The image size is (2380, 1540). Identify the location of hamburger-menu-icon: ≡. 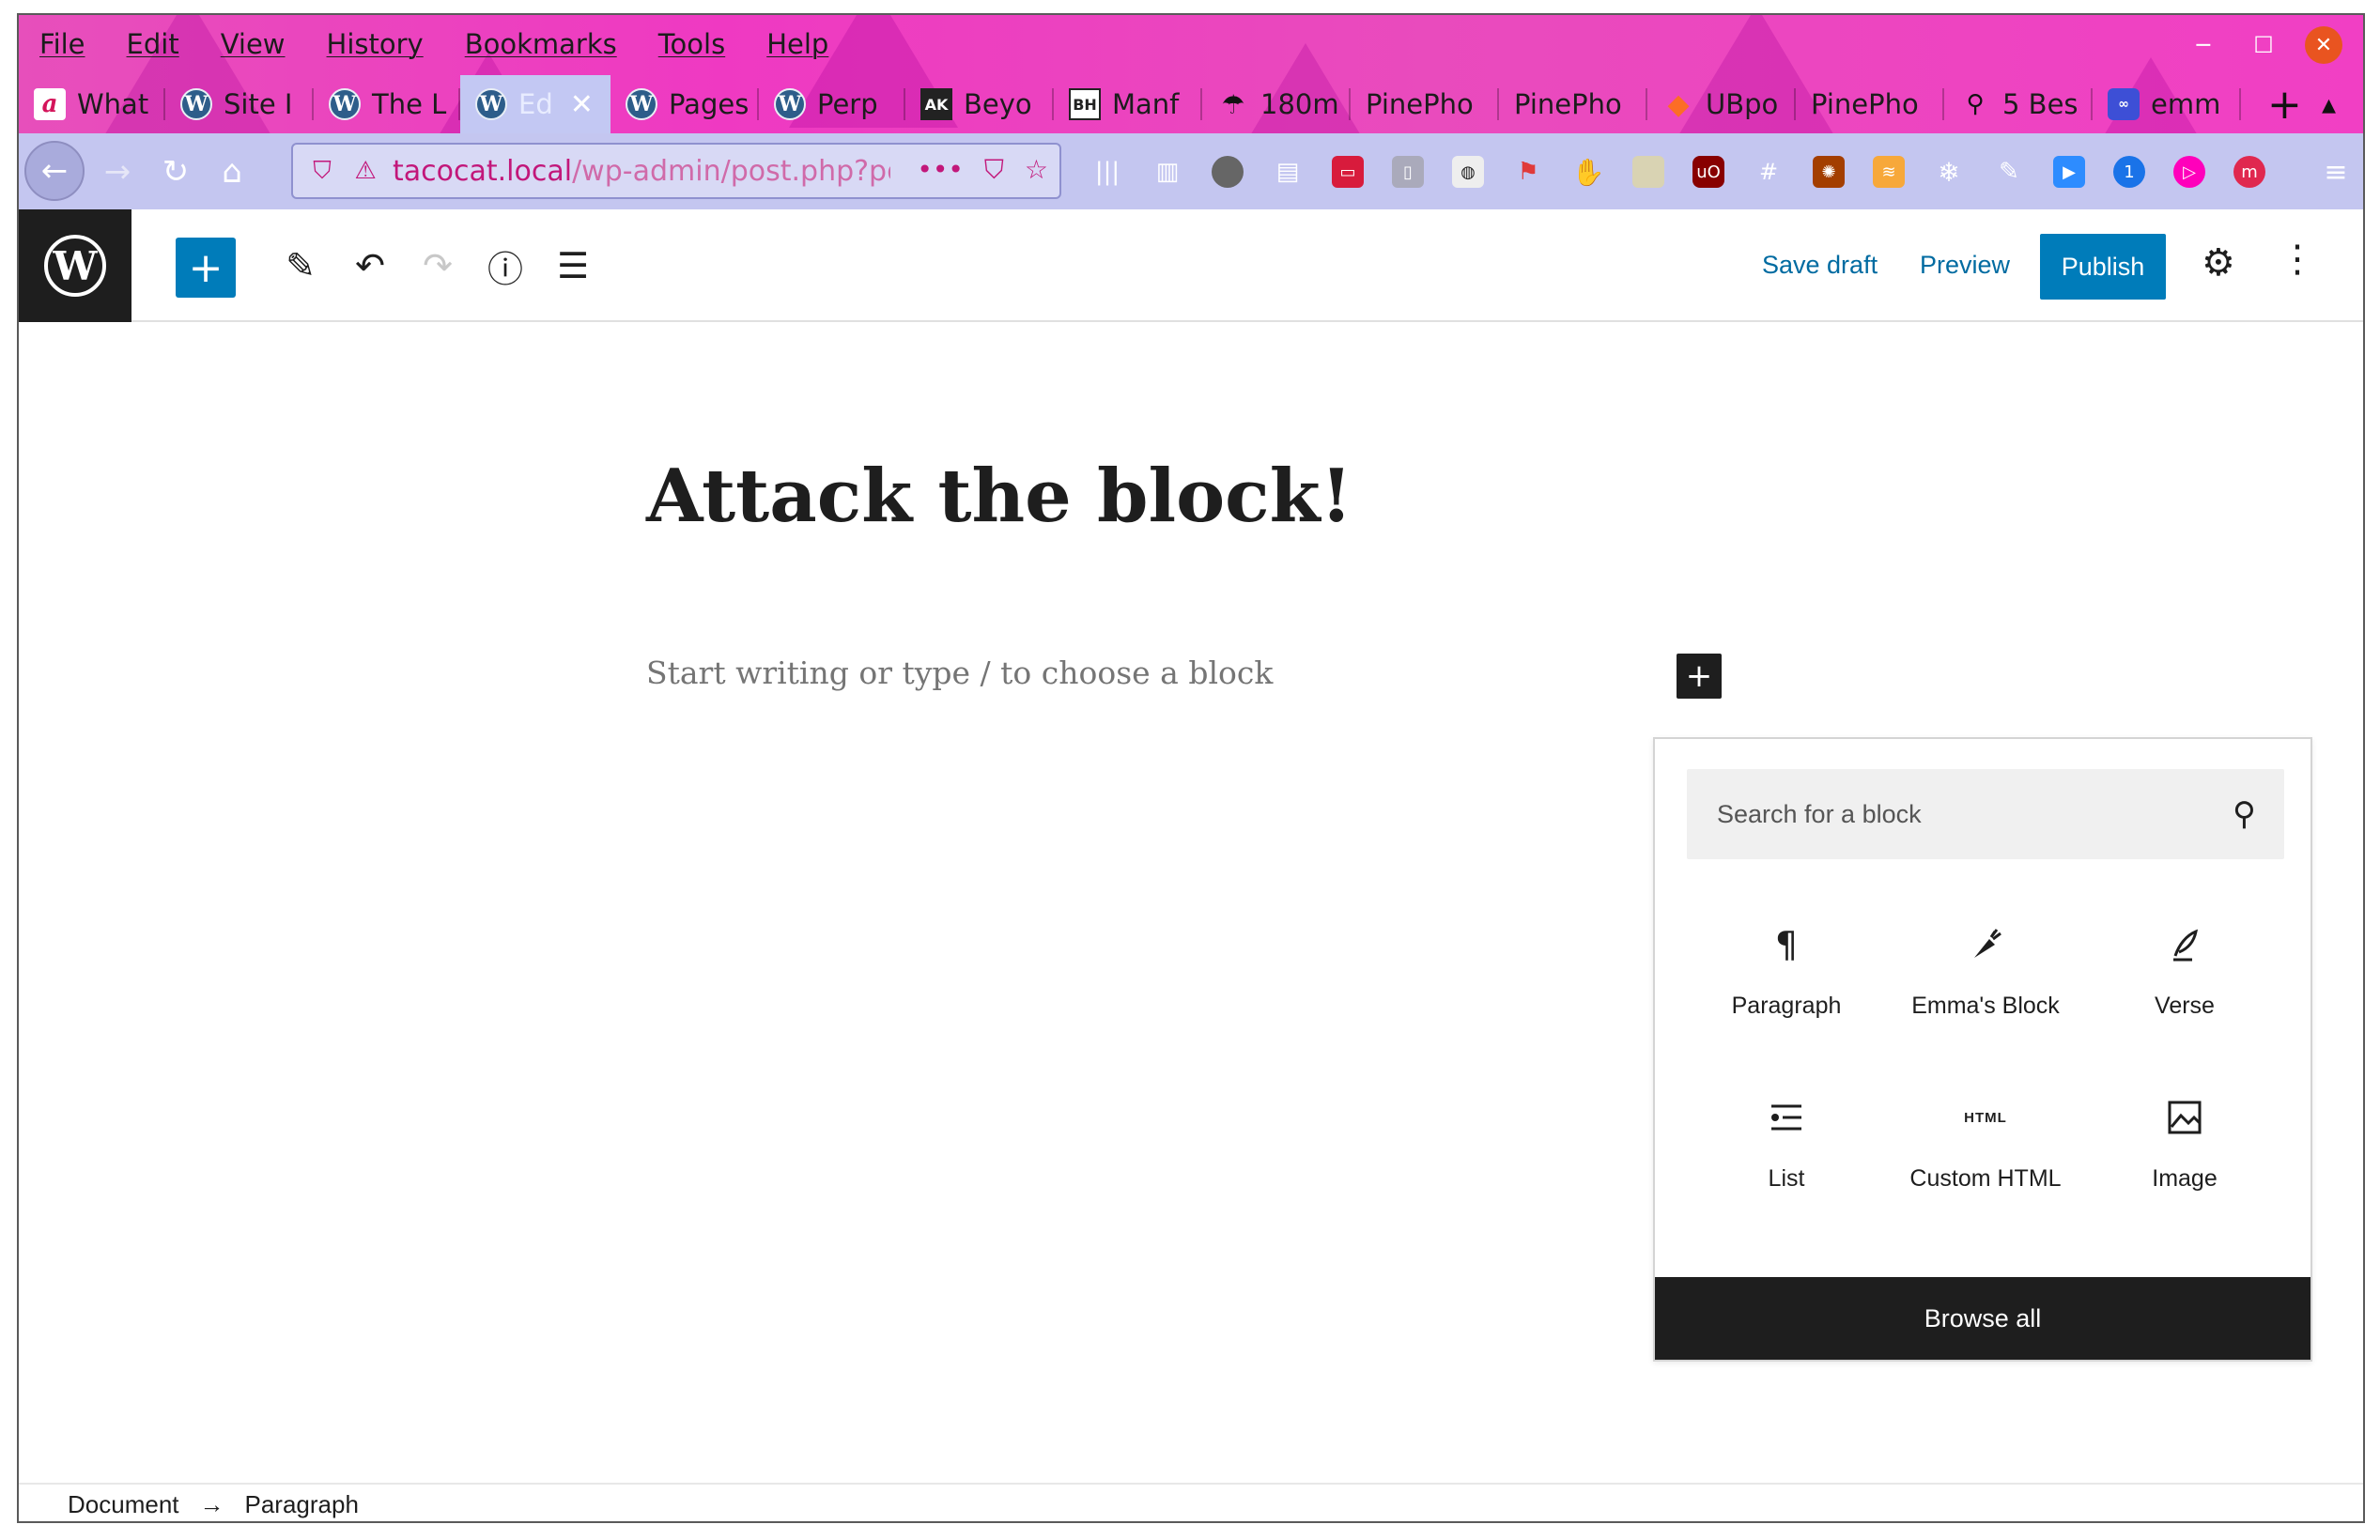
(2336, 172).